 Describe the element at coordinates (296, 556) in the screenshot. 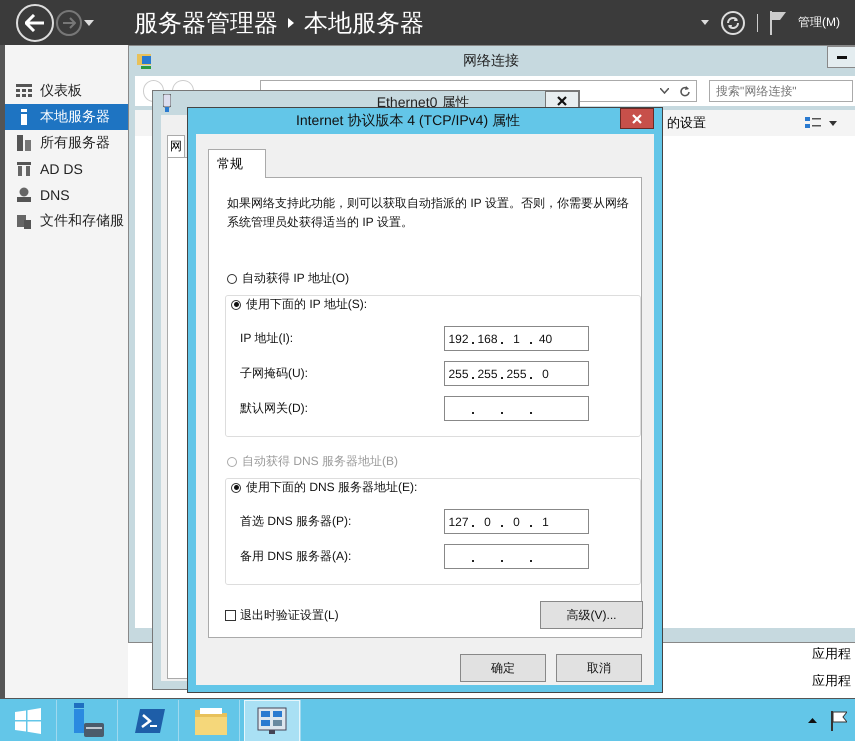

I see `field-label: 备用 DNS 服务器(A):` at that location.